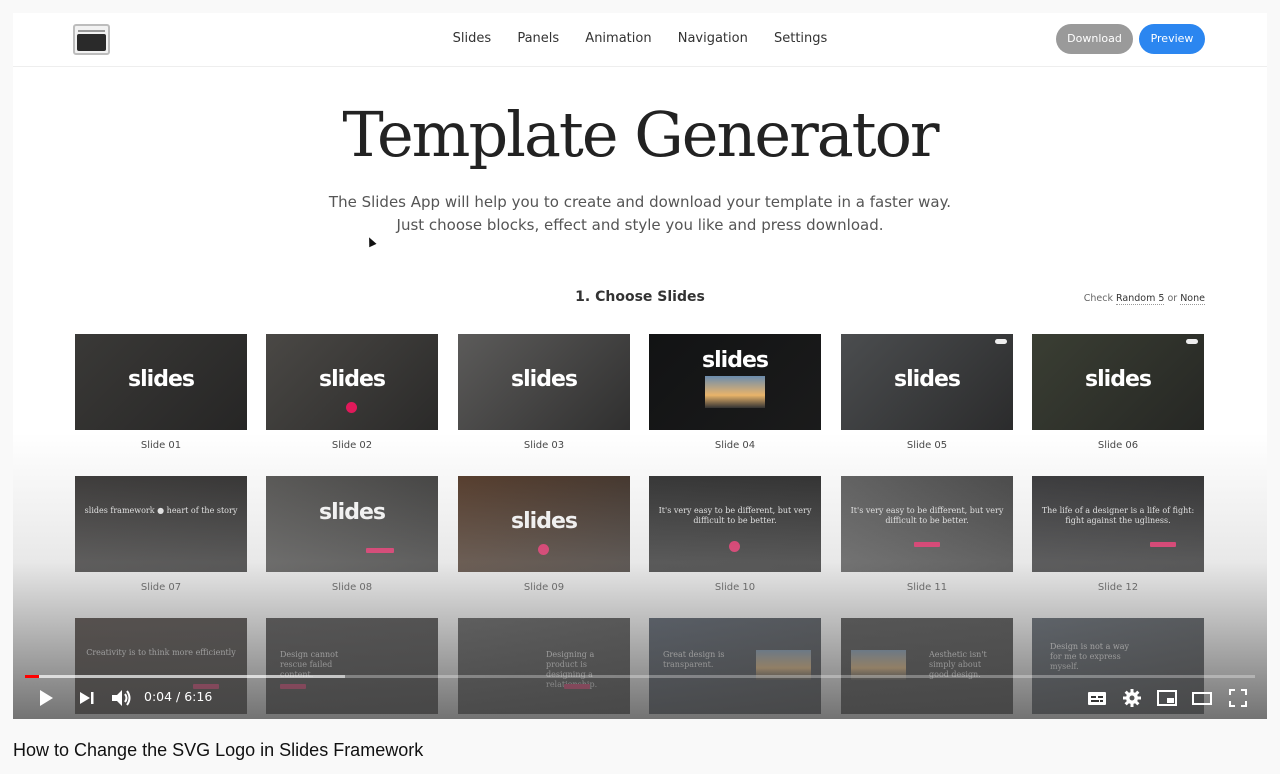  Describe the element at coordinates (1118, 445) in the screenshot. I see `slide-label: Slide 06` at that location.